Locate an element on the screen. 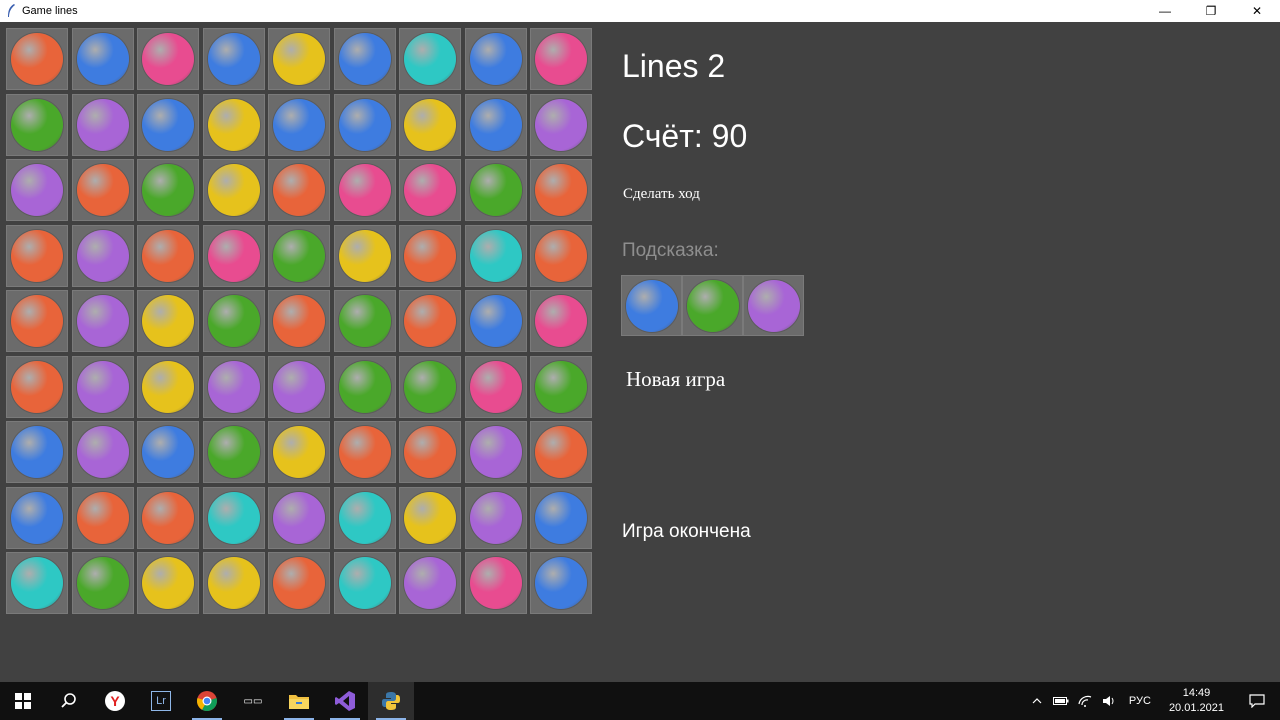 Image resolution: width=1280 pixels, height=720 pixels. battery-icon is located at coordinates (1061, 701).